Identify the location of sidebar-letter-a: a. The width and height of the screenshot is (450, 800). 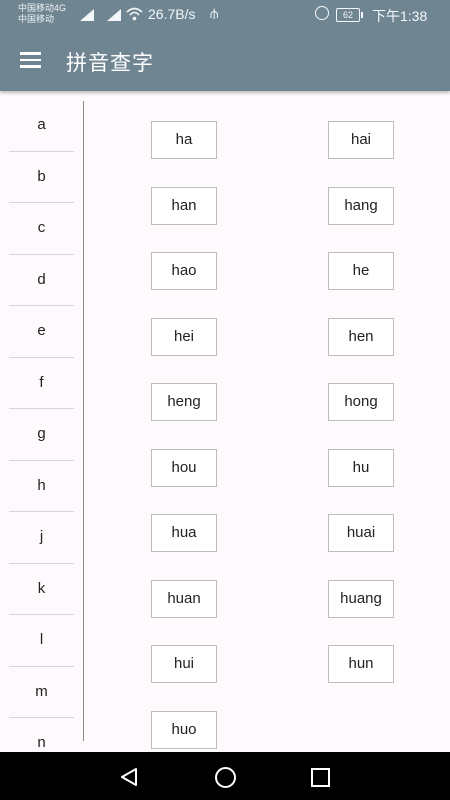
(41, 126).